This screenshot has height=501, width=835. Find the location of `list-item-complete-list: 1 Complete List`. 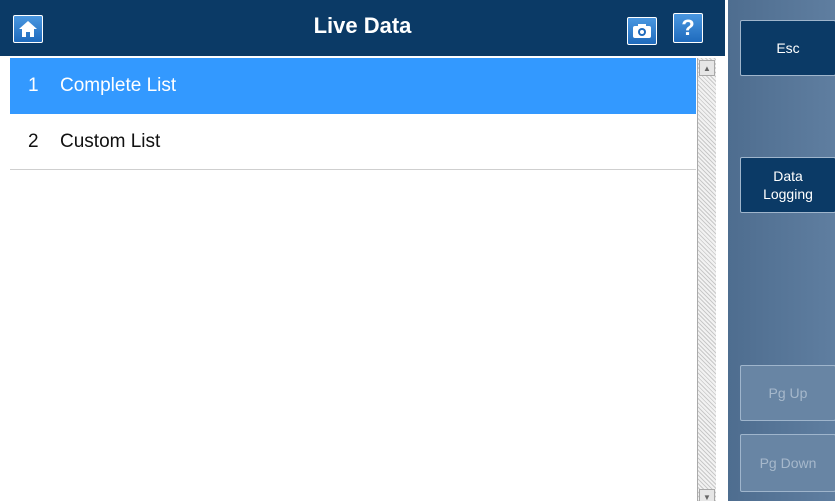

list-item-complete-list: 1 Complete List is located at coordinates (353, 86).